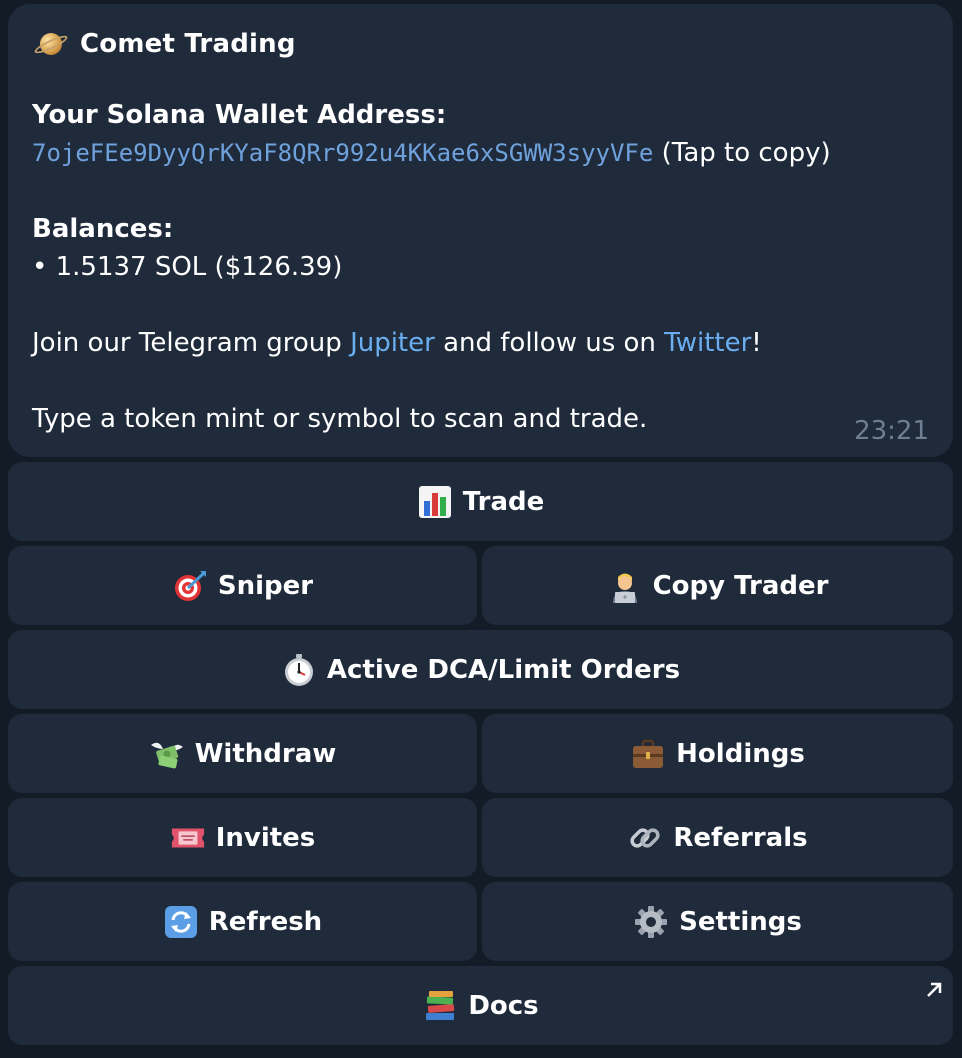 Image resolution: width=962 pixels, height=1058 pixels. What do you see at coordinates (651, 922) in the screenshot?
I see `gear-icon` at bounding box center [651, 922].